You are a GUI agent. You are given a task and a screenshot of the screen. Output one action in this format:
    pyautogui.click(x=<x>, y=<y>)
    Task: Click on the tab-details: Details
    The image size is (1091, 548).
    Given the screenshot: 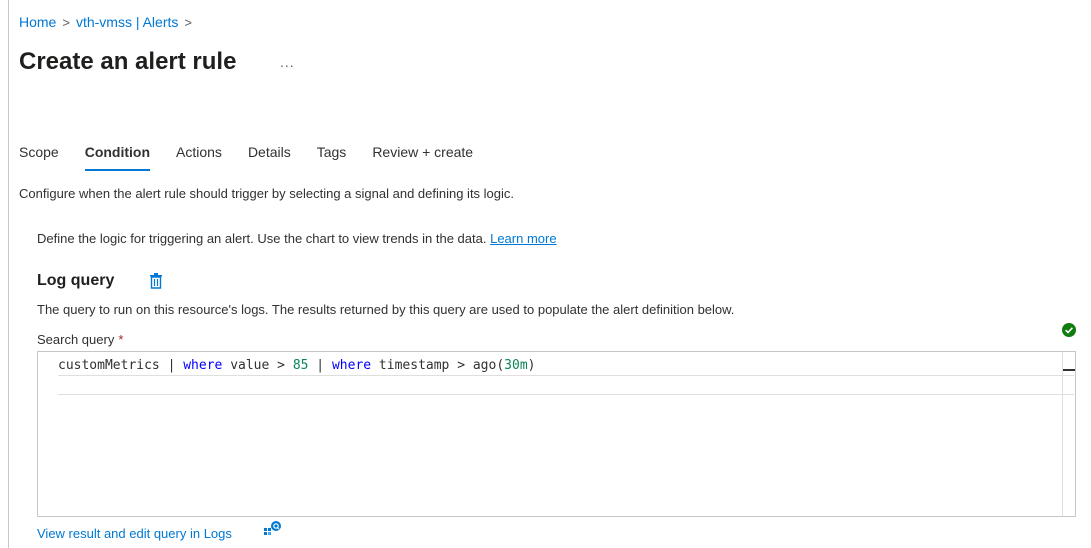 What is the action you would take?
    pyautogui.click(x=269, y=155)
    